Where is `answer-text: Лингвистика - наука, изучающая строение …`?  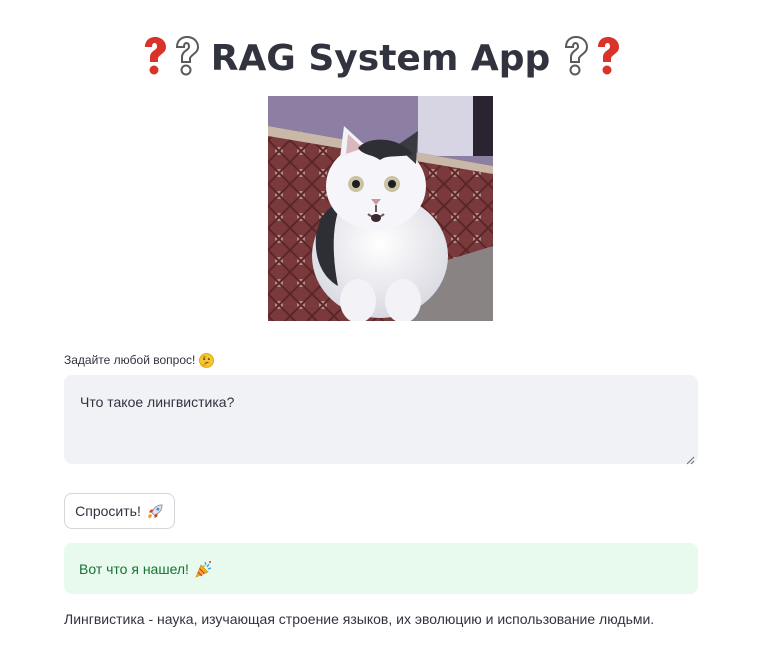
answer-text: Лингвистика - наука, изучающая строение … is located at coordinates (359, 619).